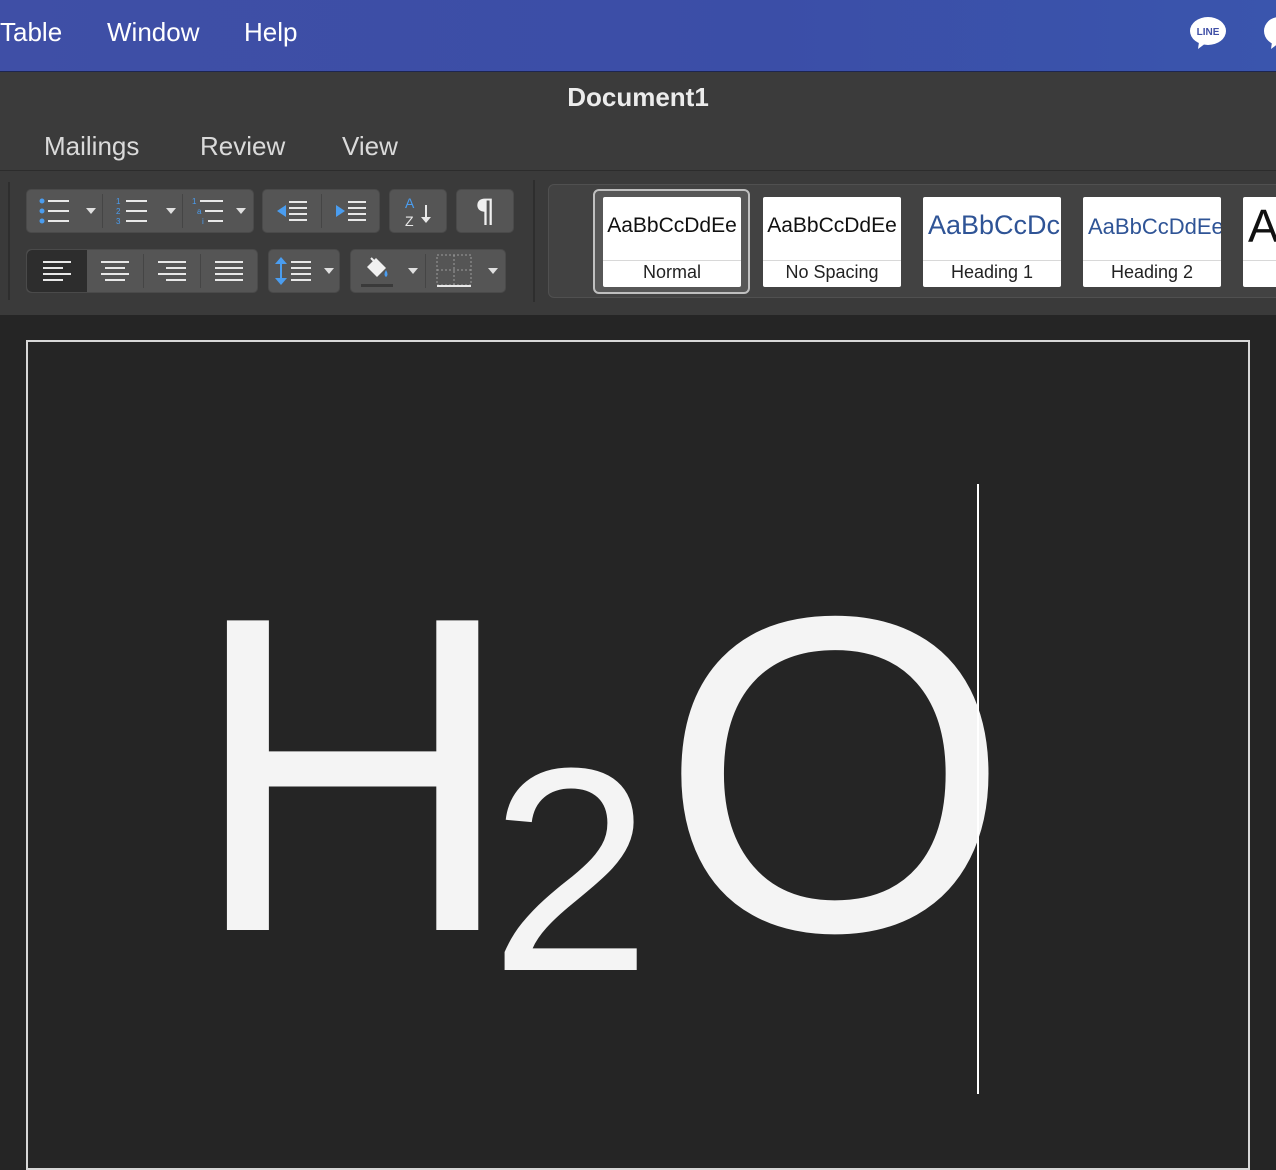 The image size is (1276, 1170). I want to click on style-normal: AaBbCcDdEe Normal, so click(672, 242).